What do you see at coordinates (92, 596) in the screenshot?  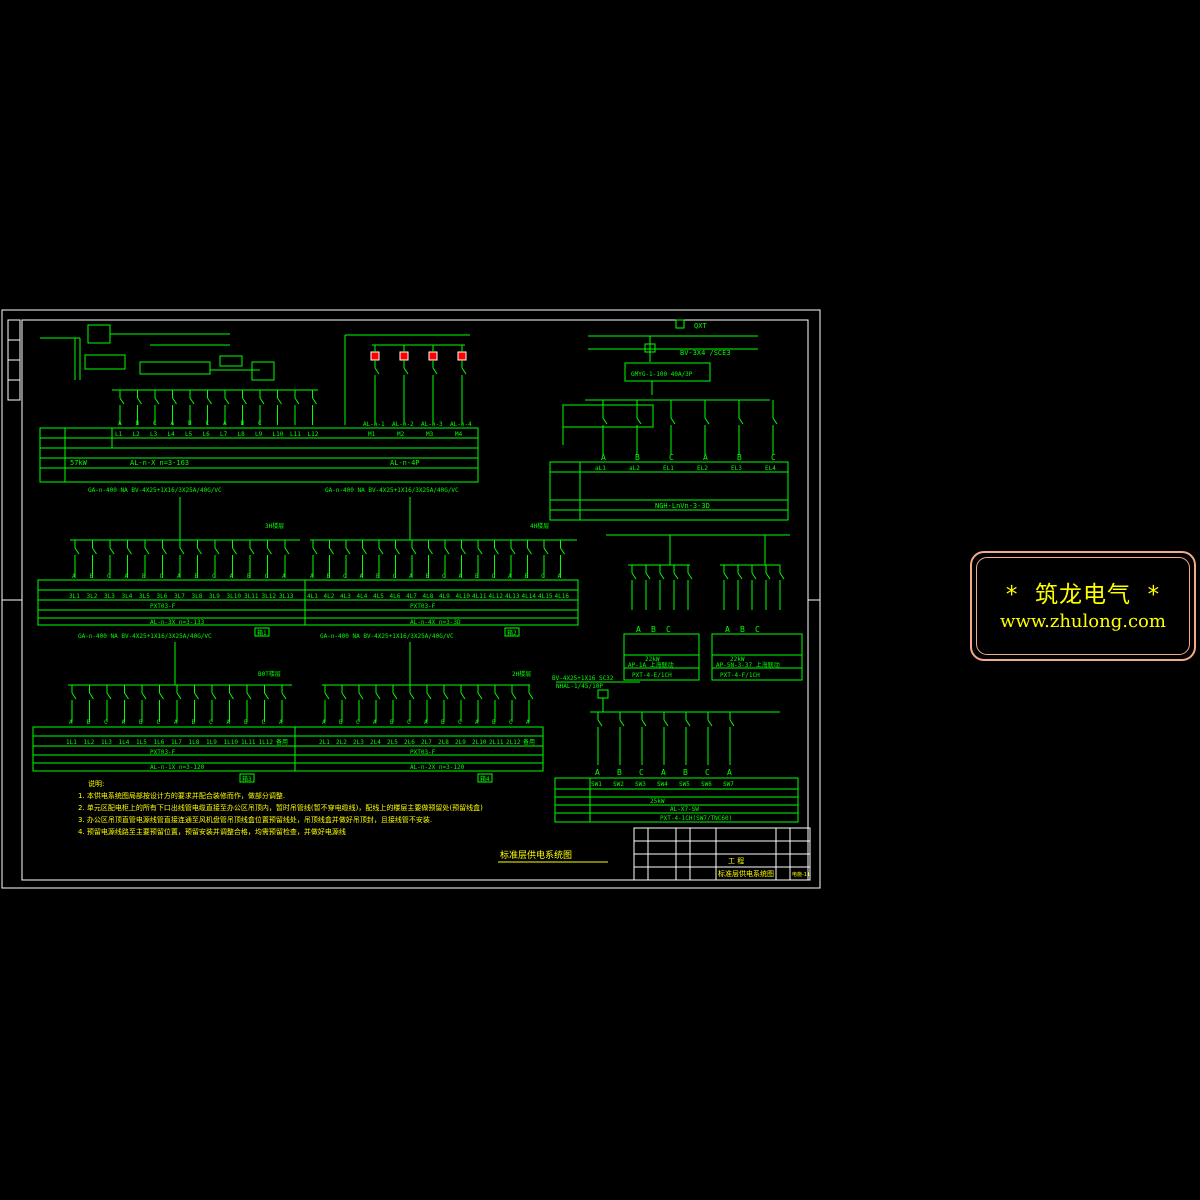 I see `mid-3l-circuit-2: 3L2` at bounding box center [92, 596].